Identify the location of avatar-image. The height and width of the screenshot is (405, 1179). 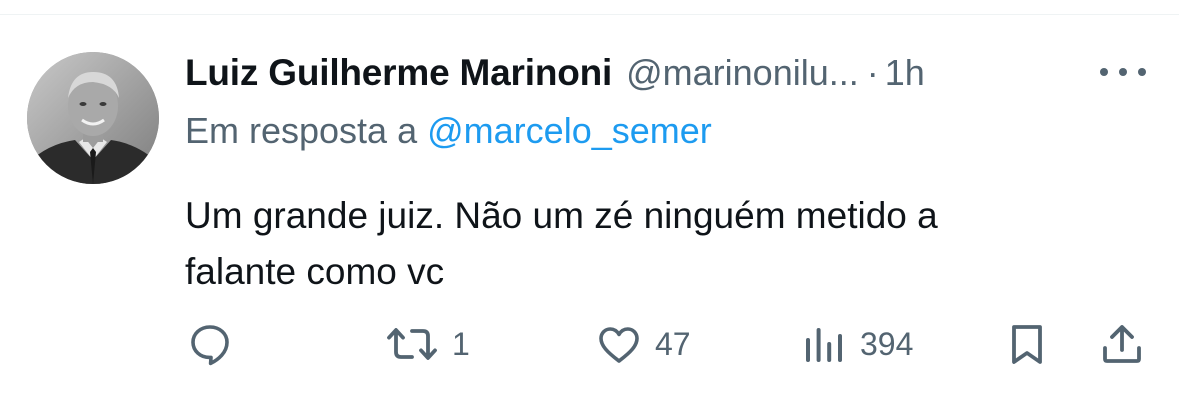
(93, 118).